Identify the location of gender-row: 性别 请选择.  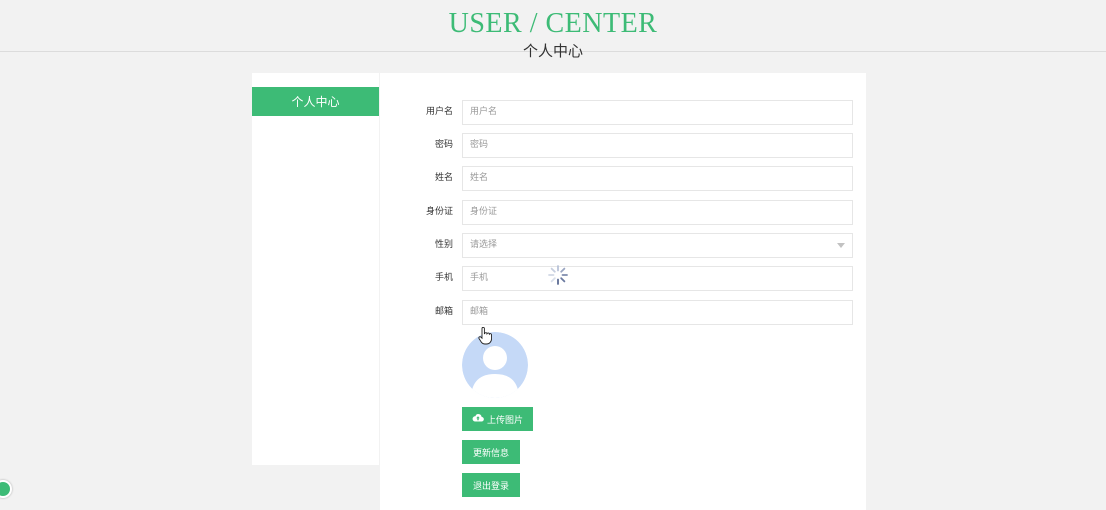
(623, 245).